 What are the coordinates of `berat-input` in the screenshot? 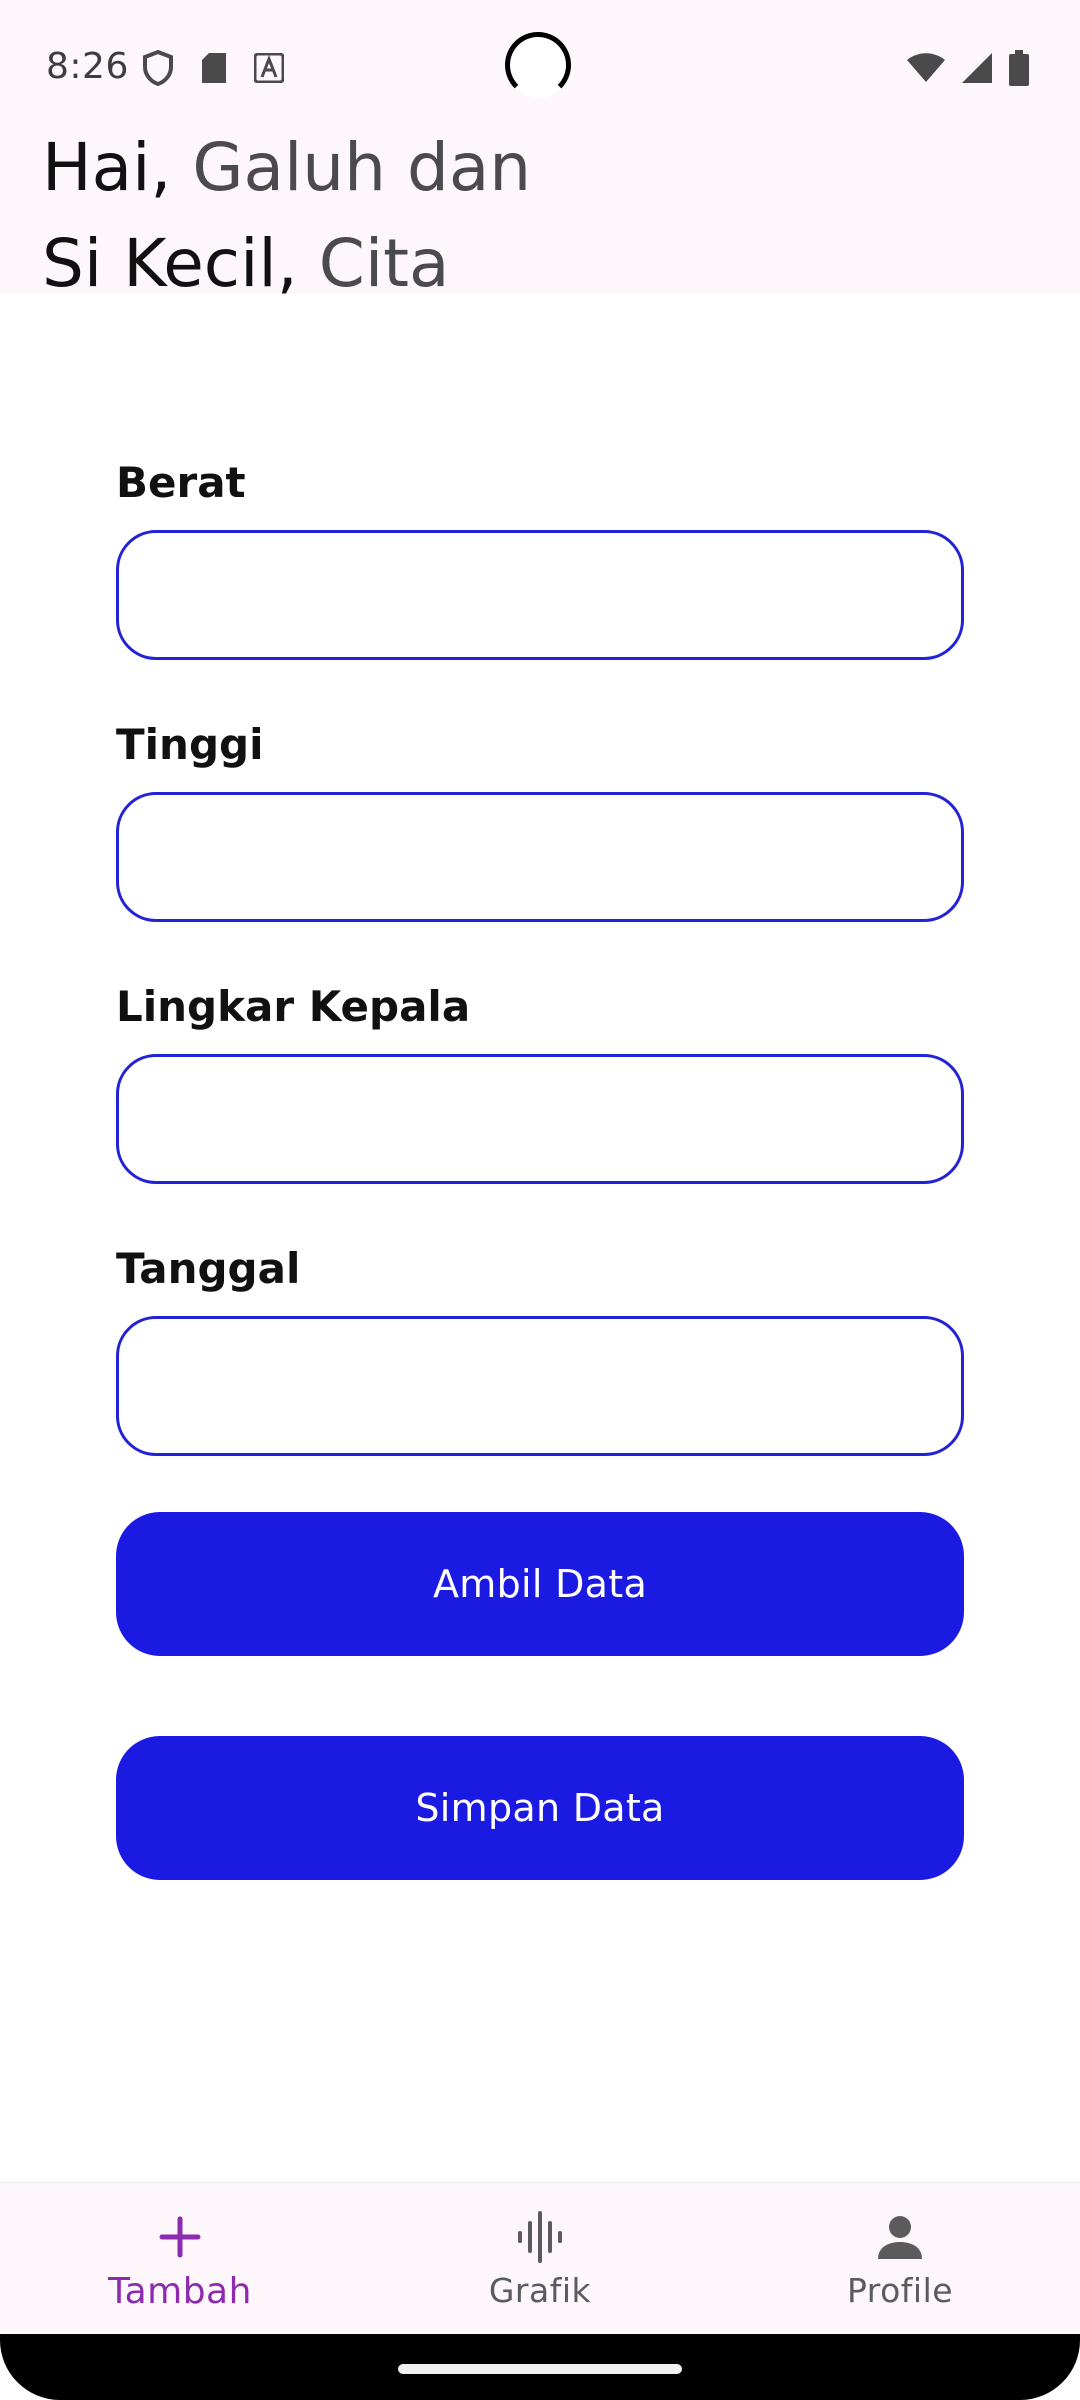 It's located at (540, 595).